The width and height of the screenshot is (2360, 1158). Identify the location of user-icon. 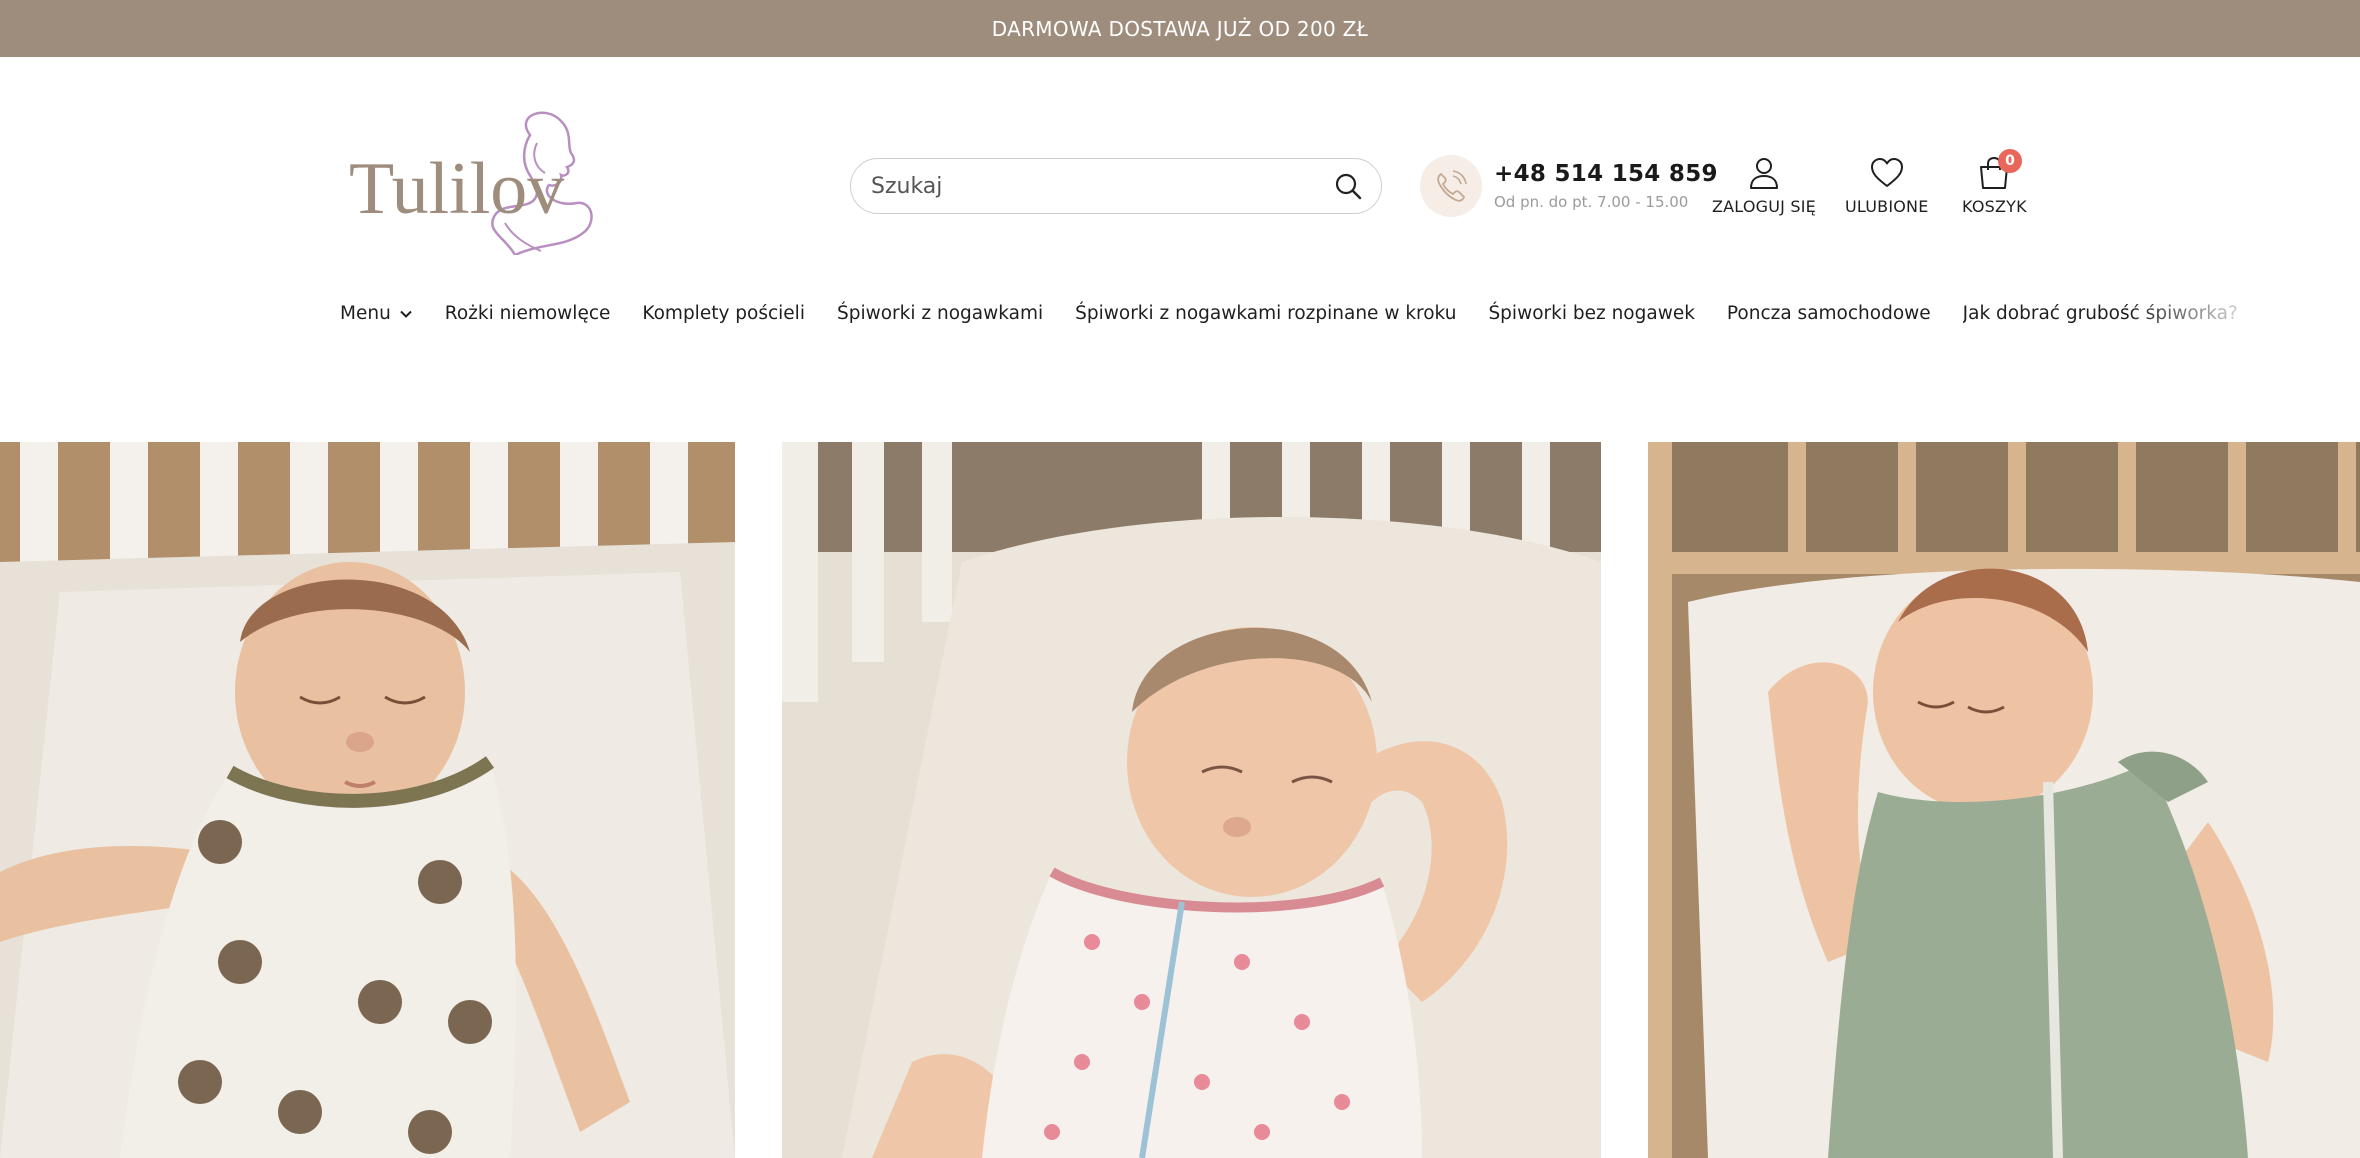
(1764, 173).